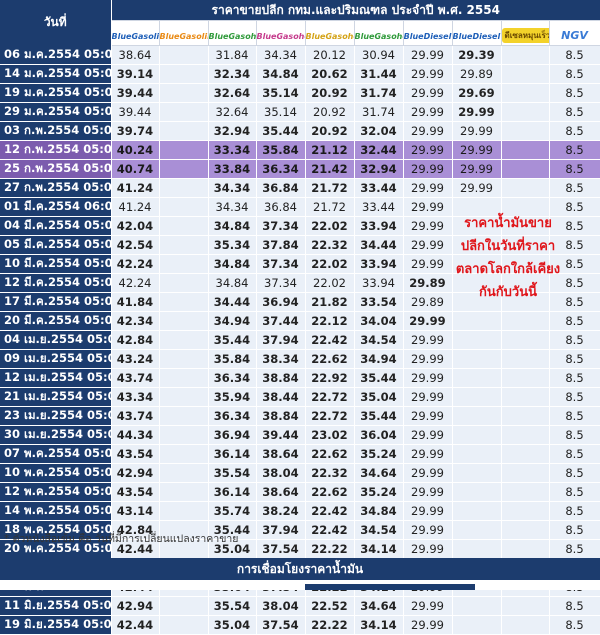 The width and height of the screenshot is (600, 635). Describe the element at coordinates (232, 33) in the screenshot. I see `product-logo-2: BlueGasoholE85` at that location.